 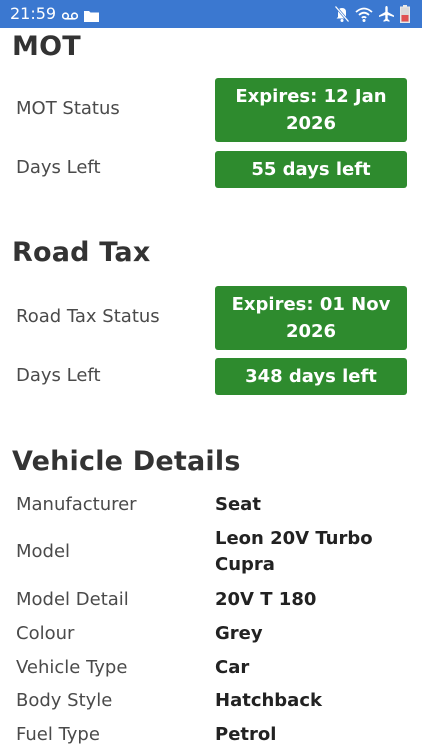 What do you see at coordinates (294, 551) in the screenshot?
I see `model-value: Leon 20V Turbo Cupra` at bounding box center [294, 551].